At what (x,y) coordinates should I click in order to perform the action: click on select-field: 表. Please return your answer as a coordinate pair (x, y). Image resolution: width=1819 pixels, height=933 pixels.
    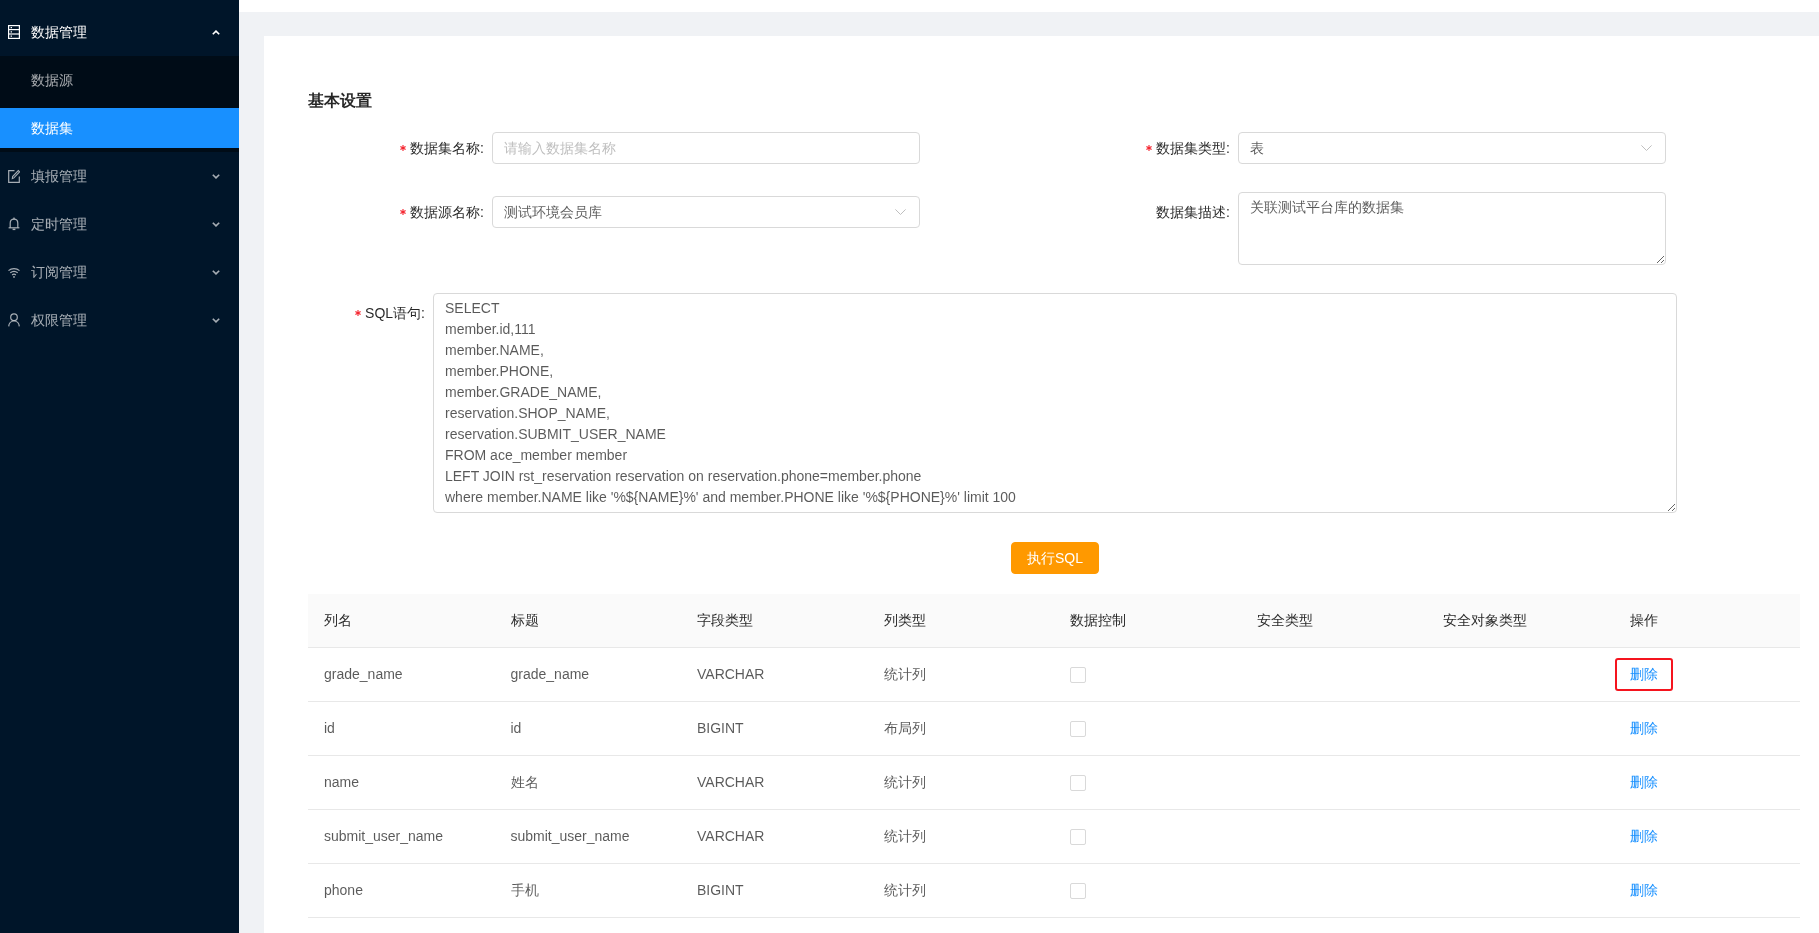
    Looking at the image, I should click on (1452, 148).